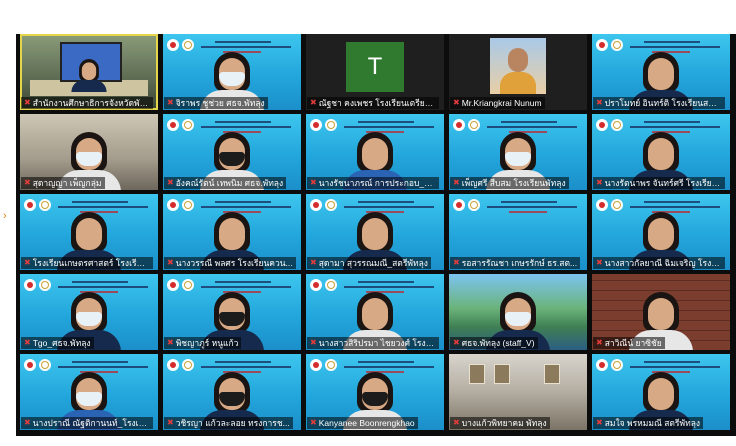  I want to click on participant-tile: ✖ปราโมทย์ อินทร์ติ โรงเรียนสตรีพัทลุง, so click(661, 72).